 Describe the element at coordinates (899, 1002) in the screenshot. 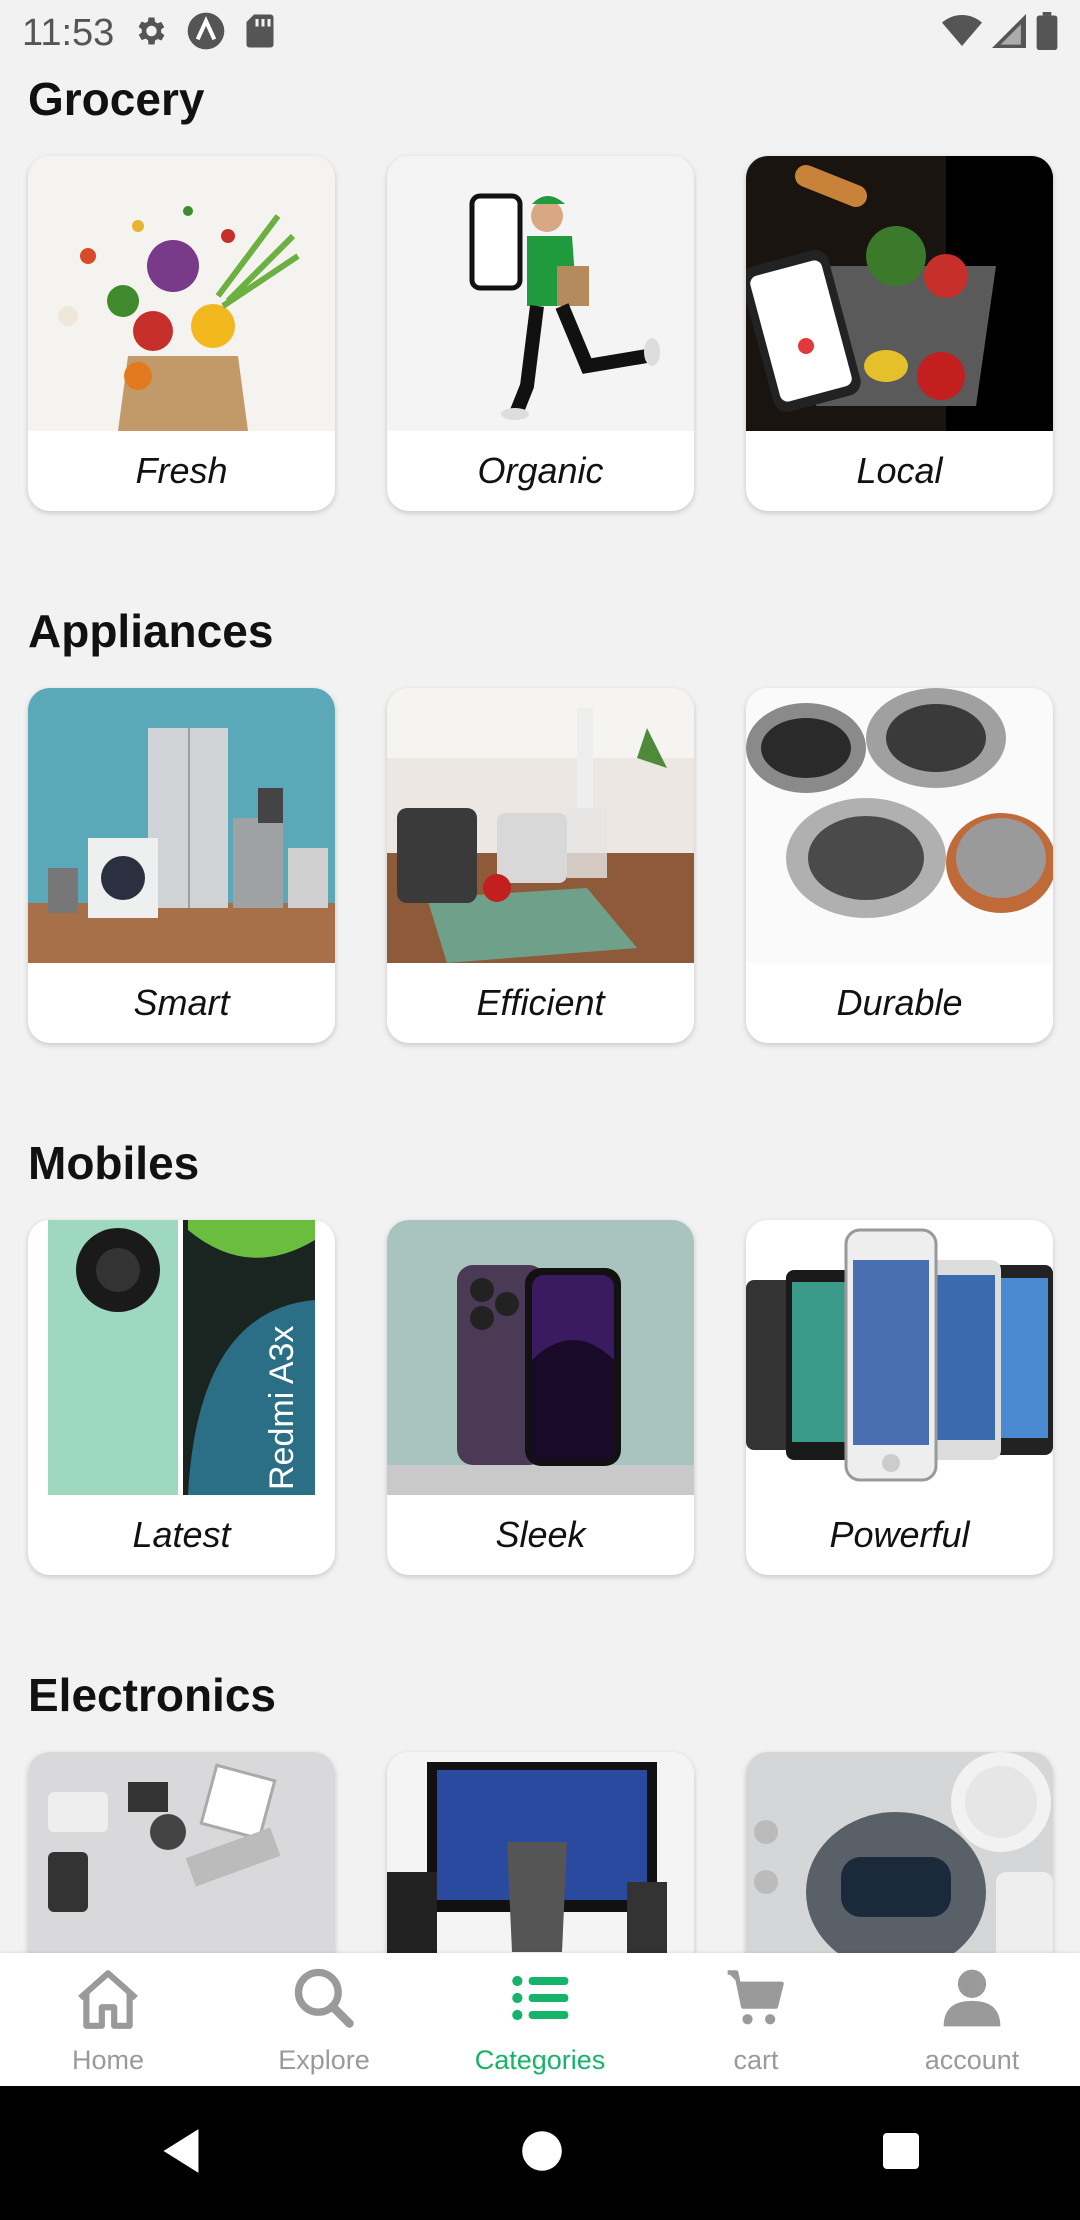

I see `card-label: Durable` at that location.